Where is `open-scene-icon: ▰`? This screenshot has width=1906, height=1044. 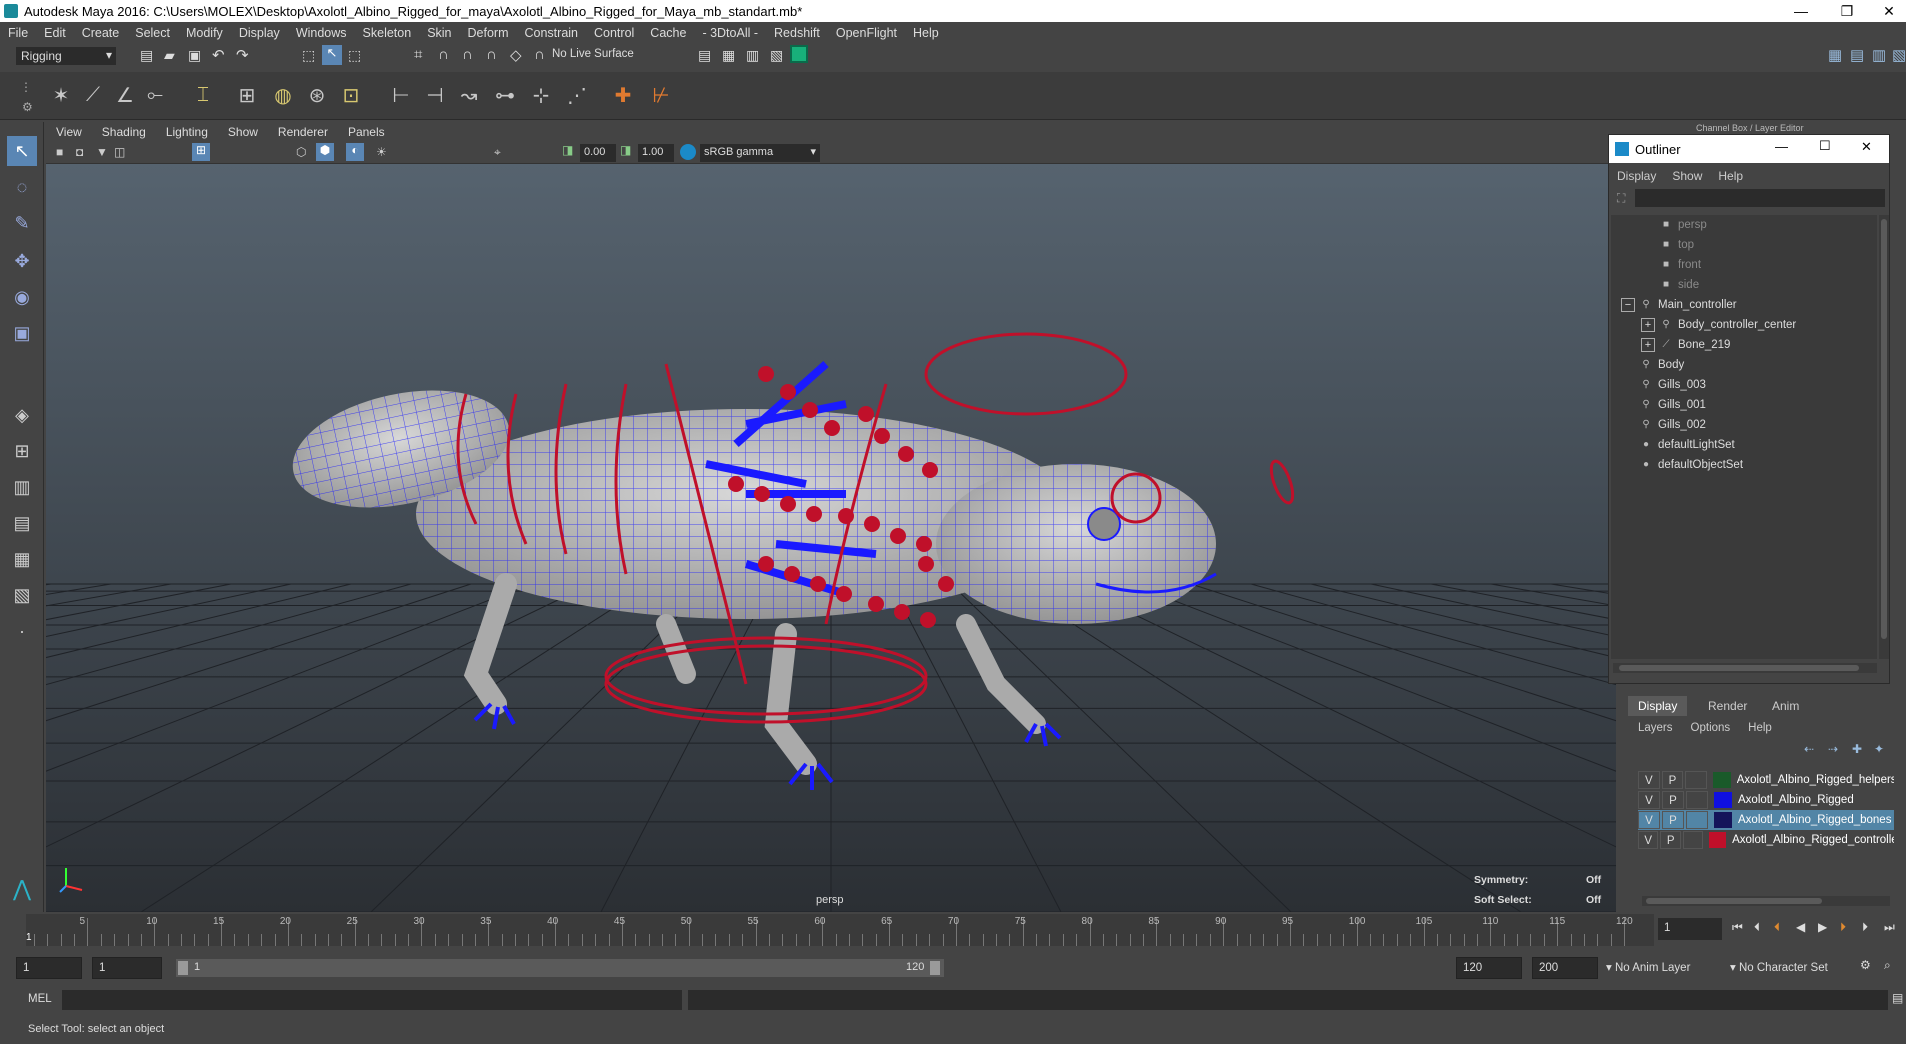
open-scene-icon: ▰ is located at coordinates (169, 55).